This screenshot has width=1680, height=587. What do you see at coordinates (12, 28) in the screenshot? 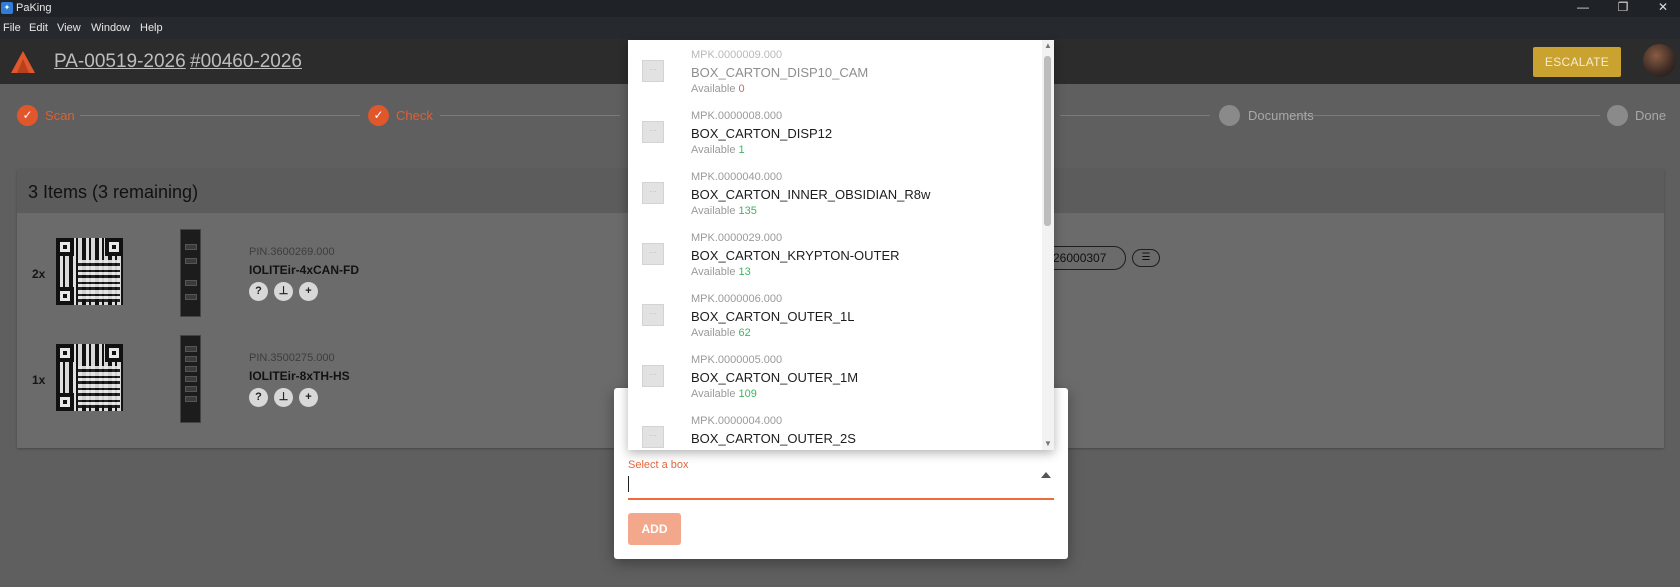
I see `menu-file: File` at bounding box center [12, 28].